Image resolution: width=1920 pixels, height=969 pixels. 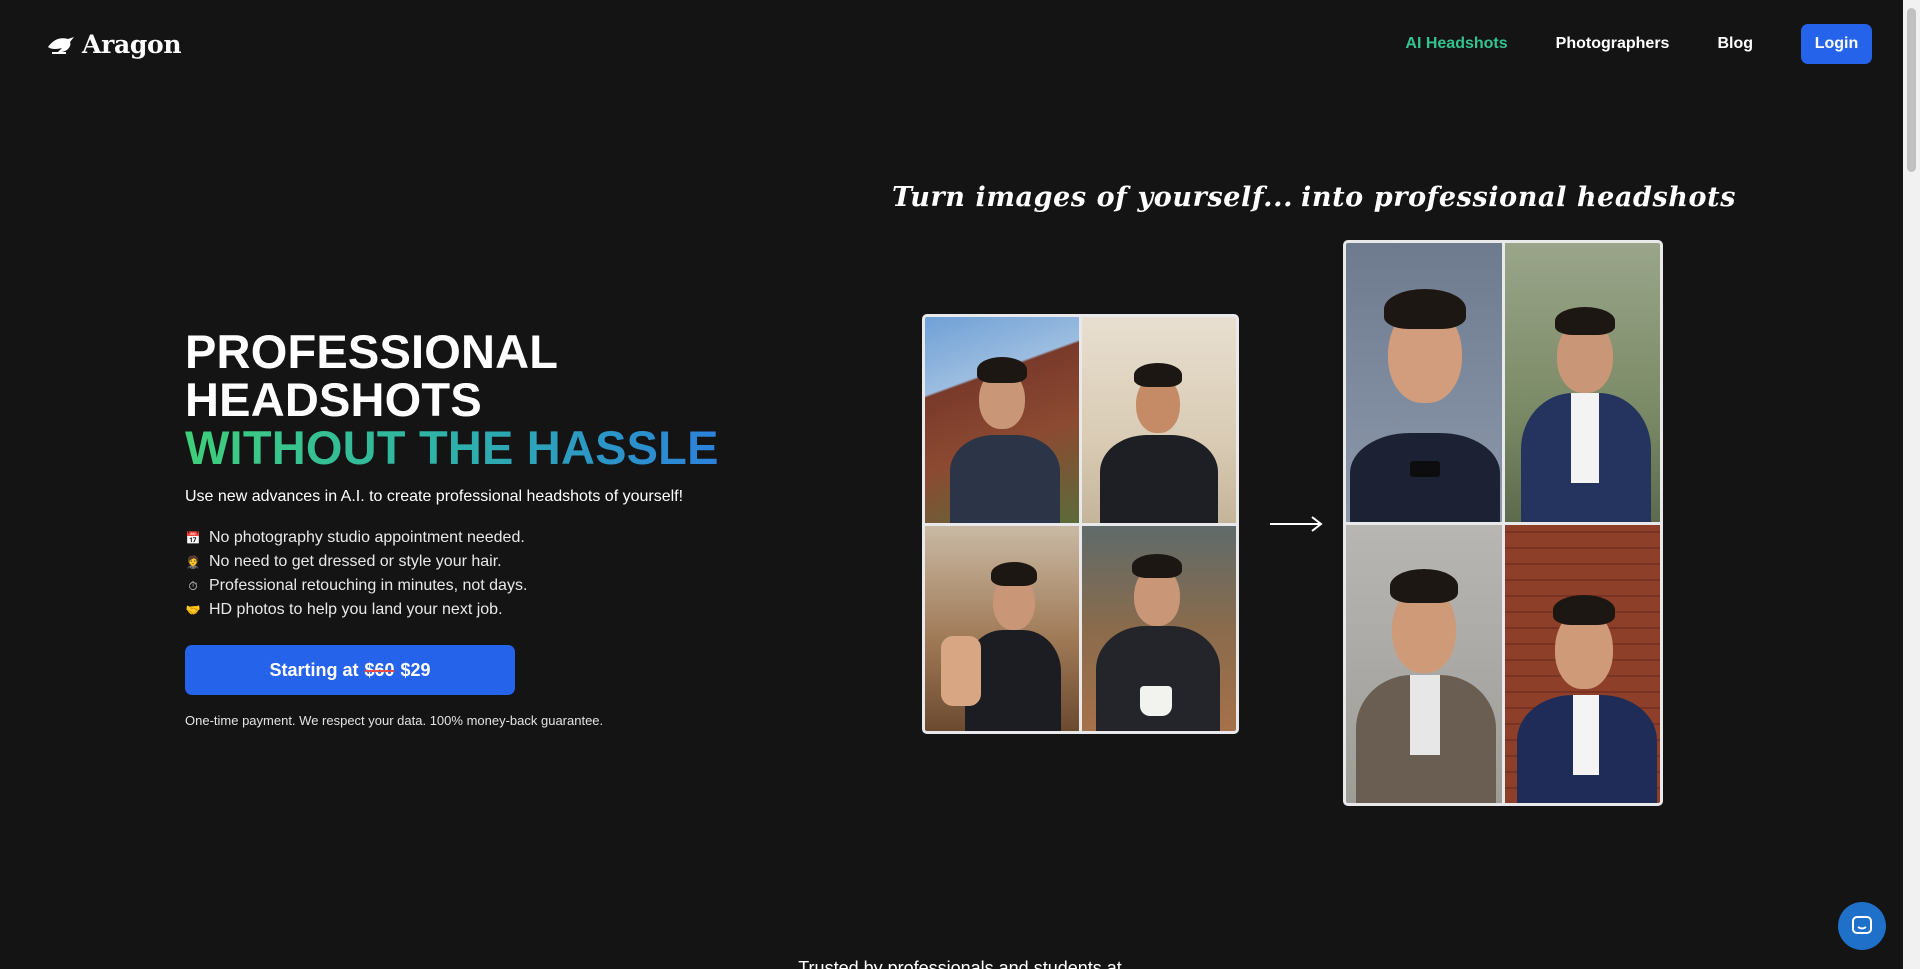 I want to click on chat-launcher-button, so click(x=1862, y=926).